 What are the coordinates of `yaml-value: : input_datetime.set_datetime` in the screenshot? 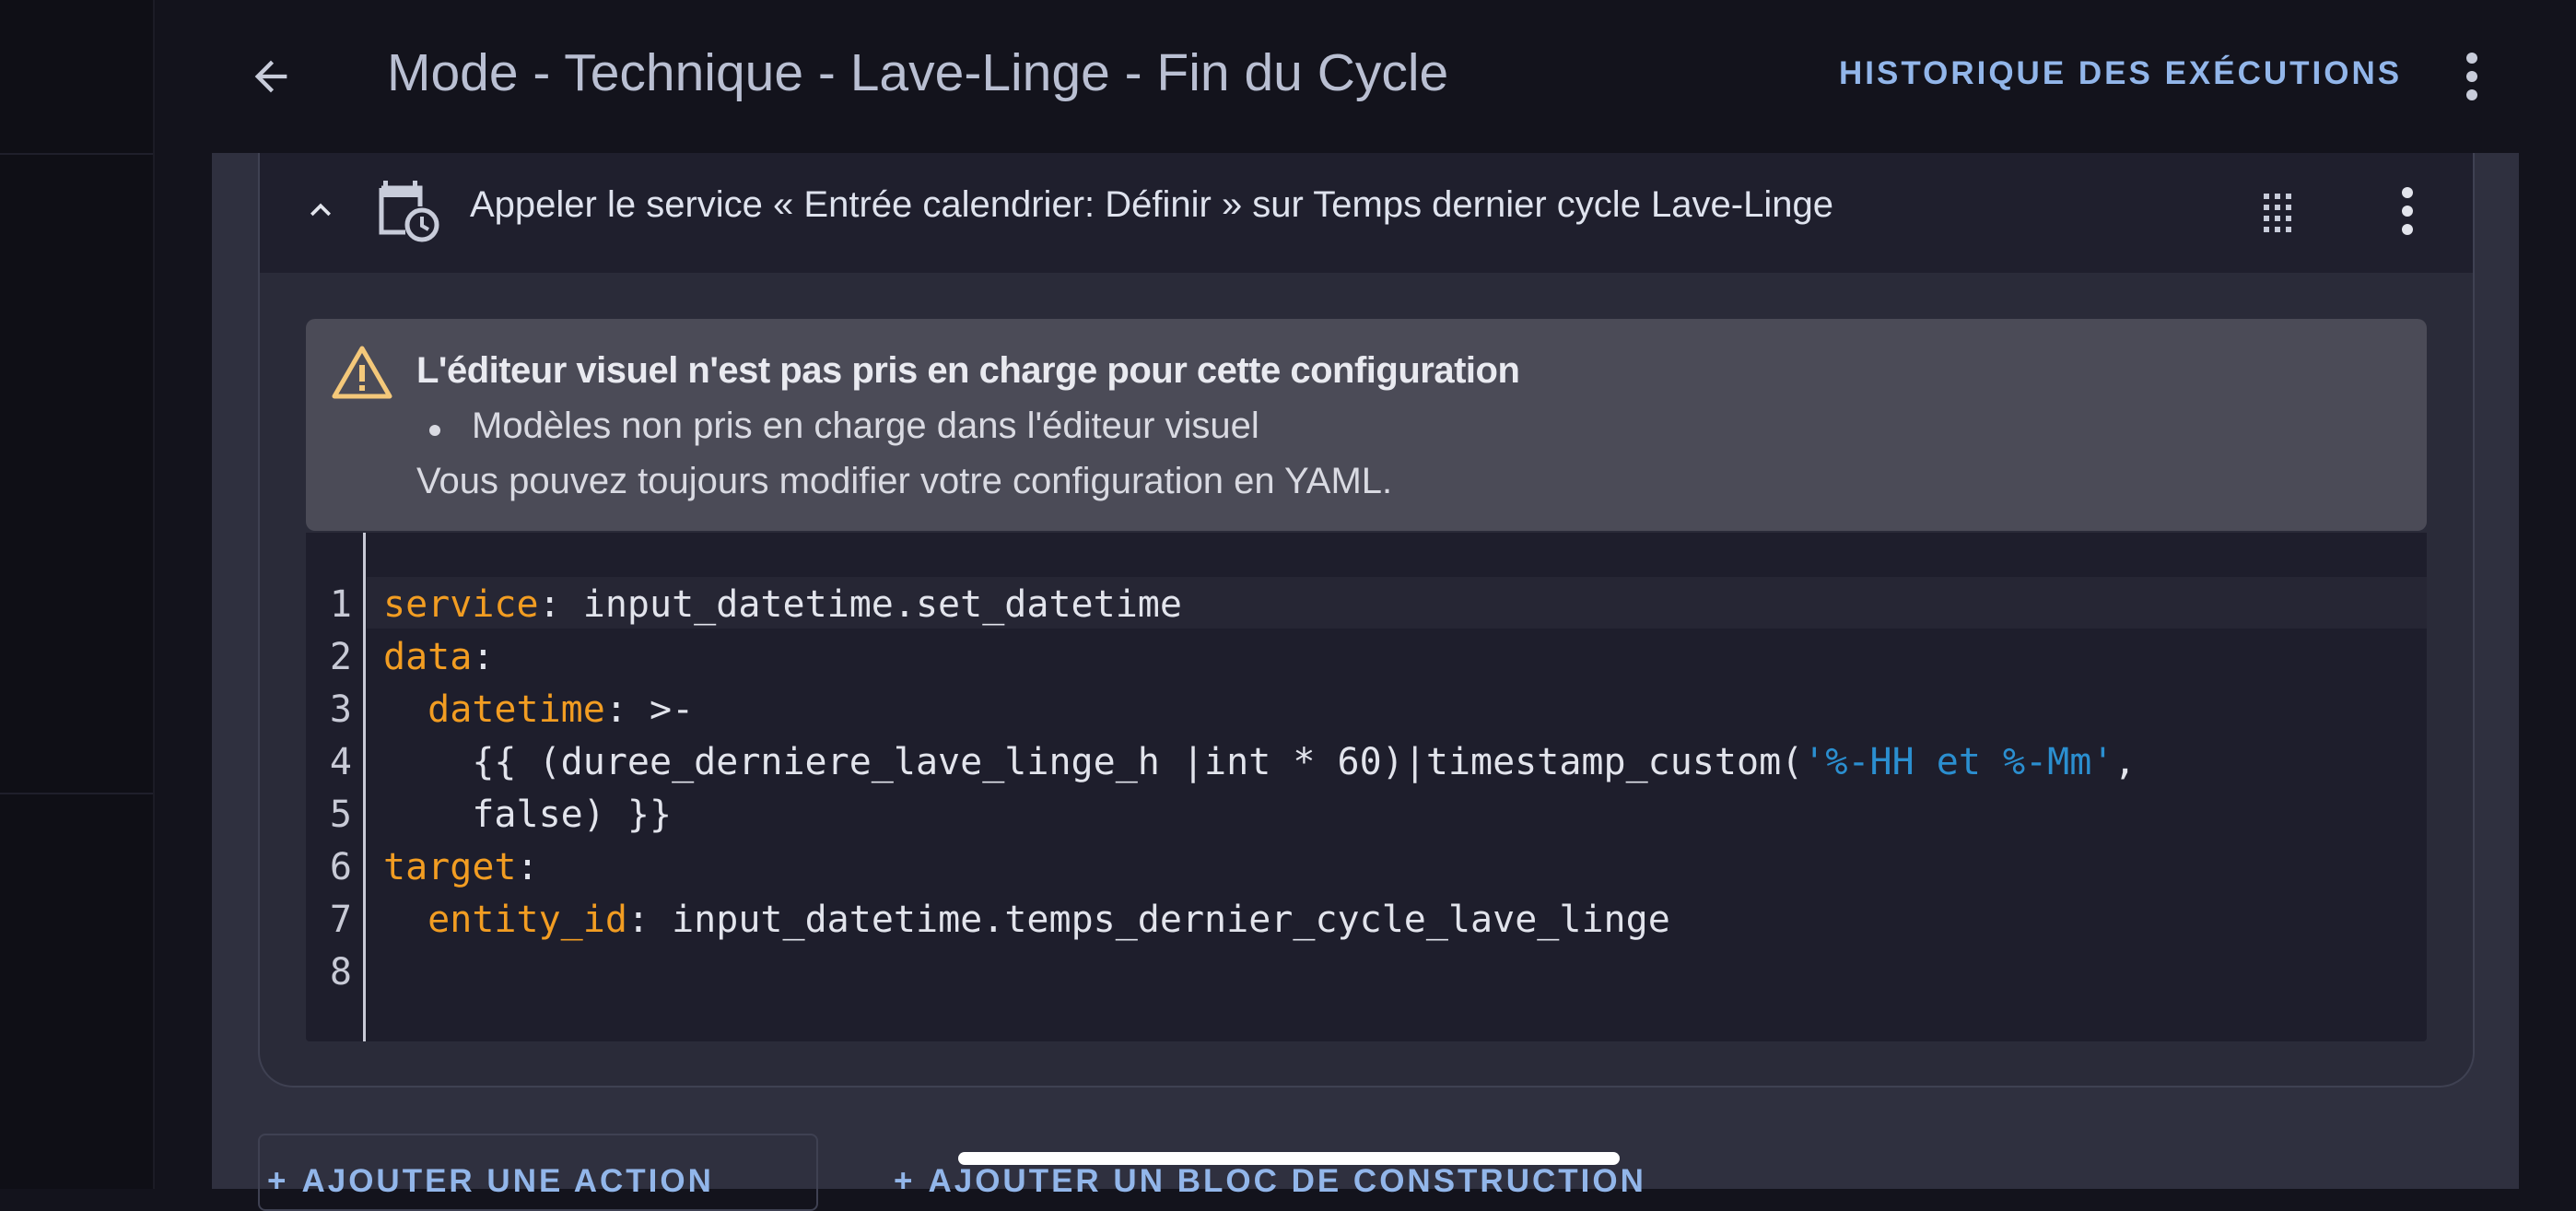 It's located at (860, 605).